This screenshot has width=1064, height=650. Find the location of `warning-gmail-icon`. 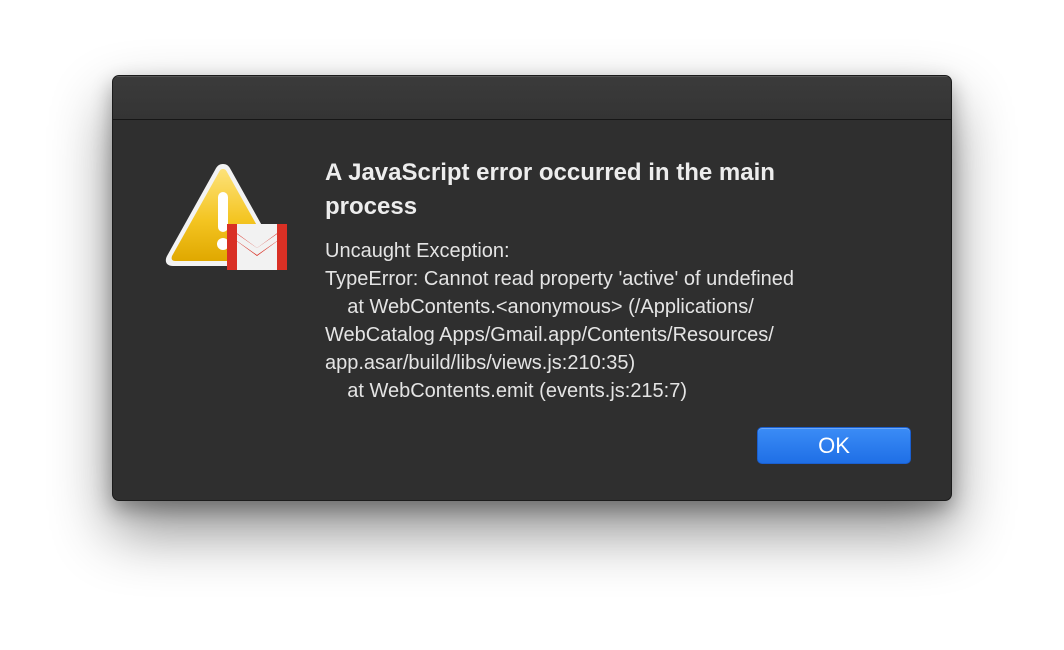

warning-gmail-icon is located at coordinates (227, 218).